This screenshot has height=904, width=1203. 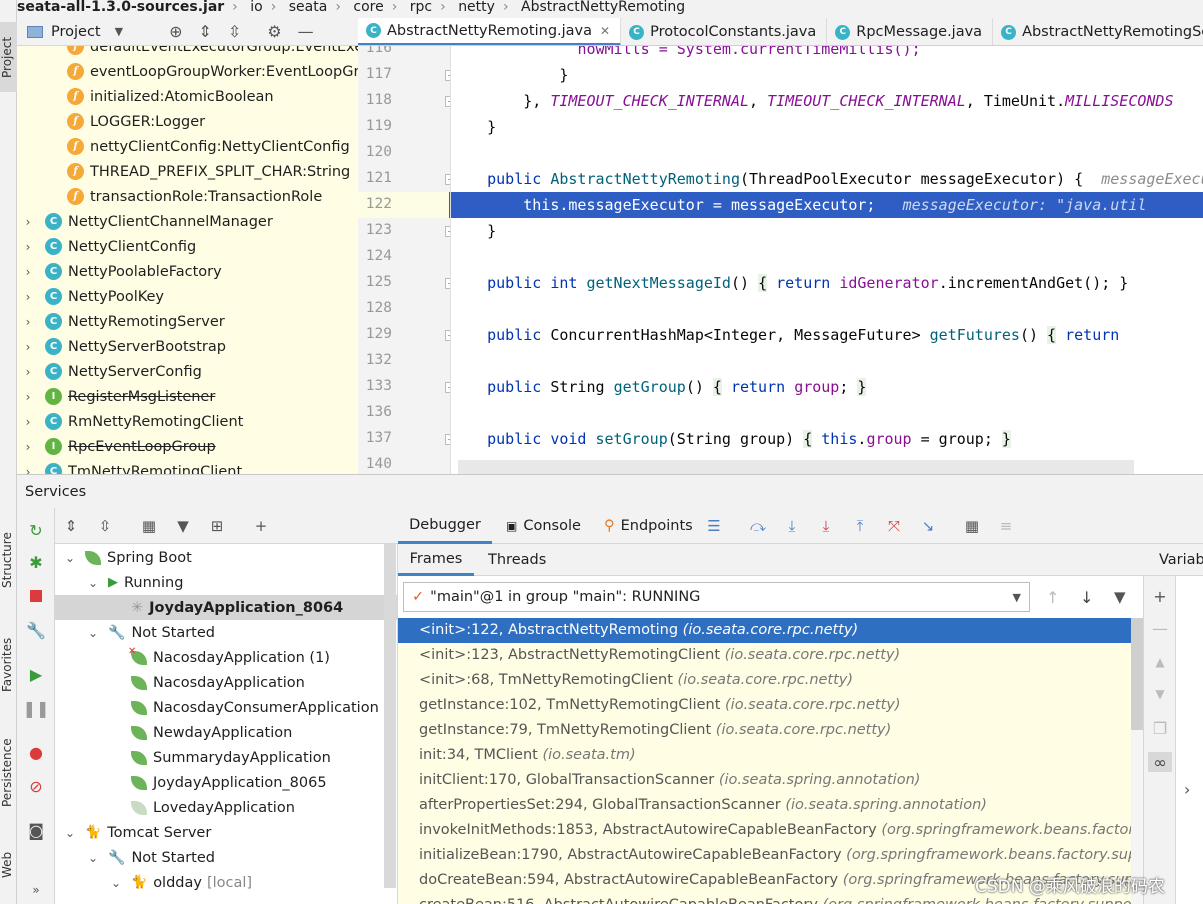 I want to click on glasses-icon: ∞, so click(x=1160, y=762).